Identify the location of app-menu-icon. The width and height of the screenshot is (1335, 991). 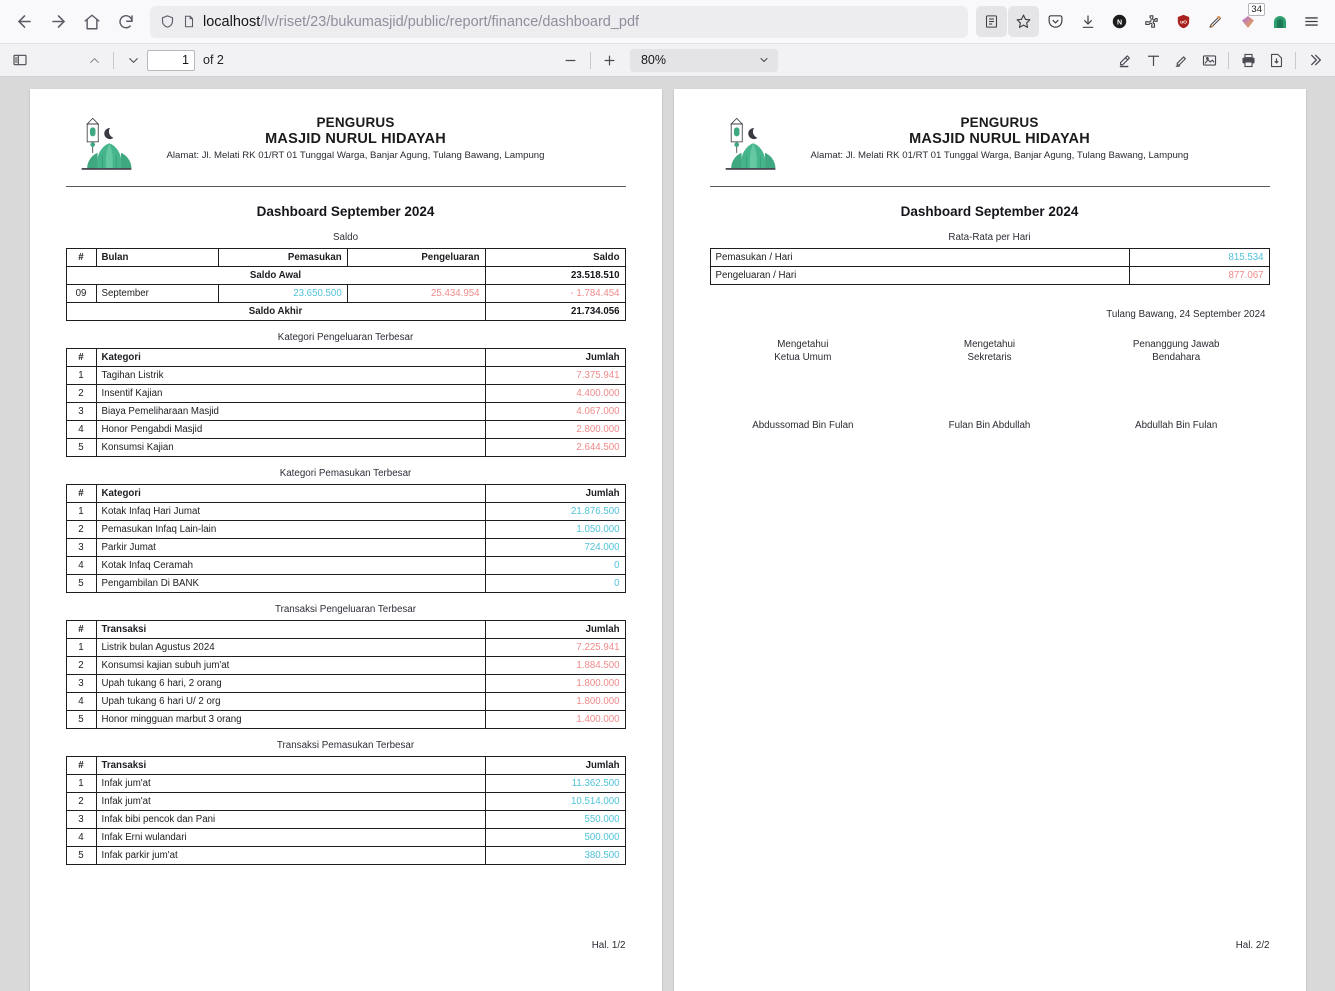
(1311, 21).